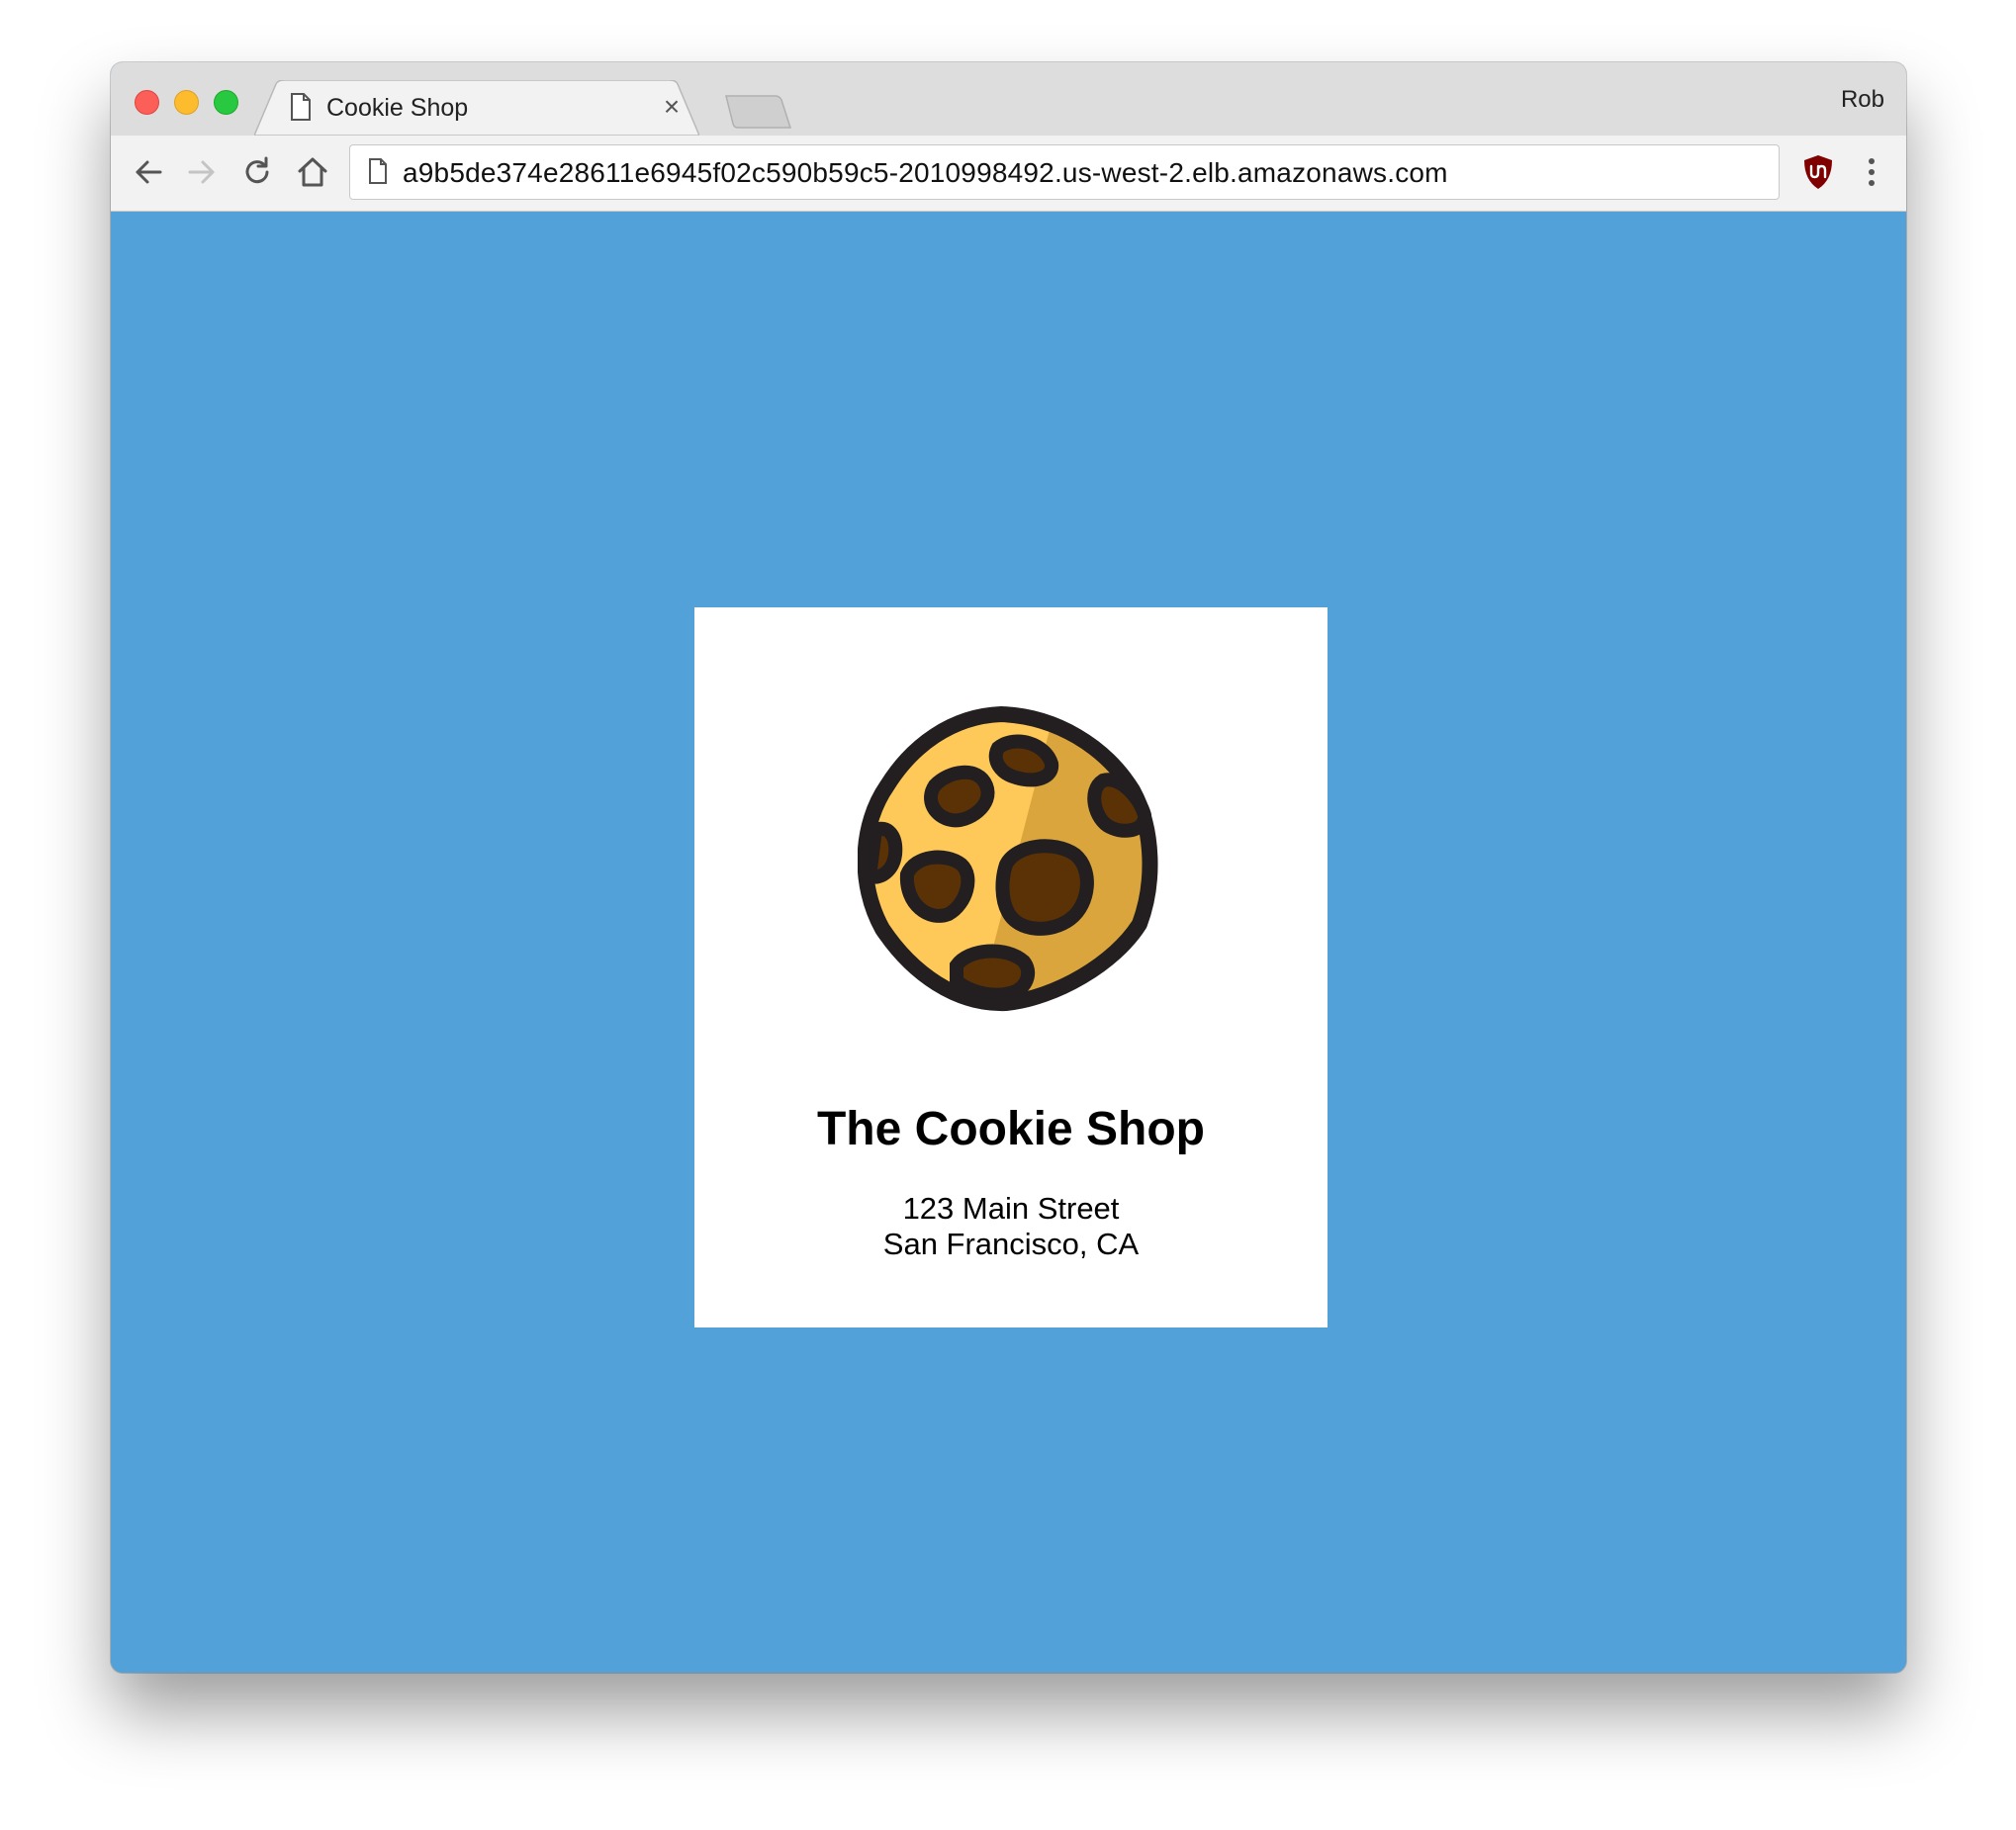  Describe the element at coordinates (1011, 1208) in the screenshot. I see `address-line-1: 123 Main Street` at that location.